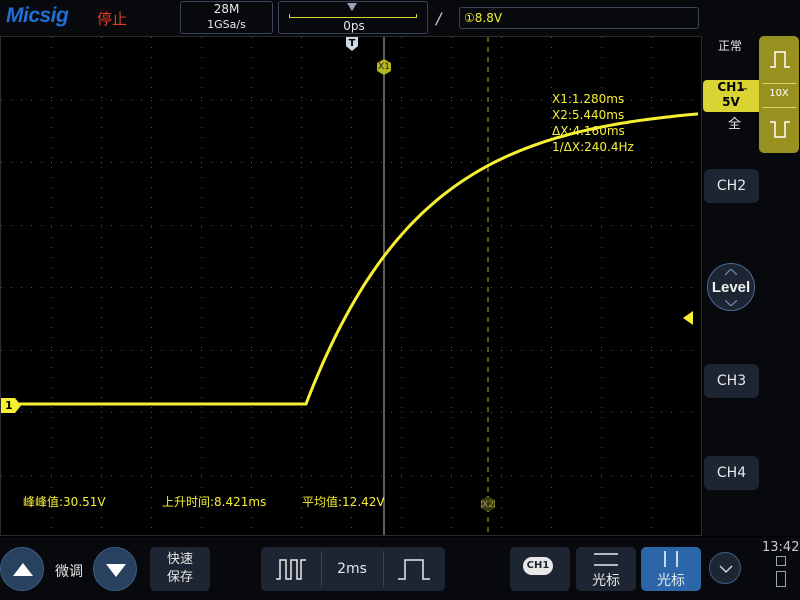  Describe the element at coordinates (606, 559) in the screenshot. I see `horizontal-cursor-icon` at that location.